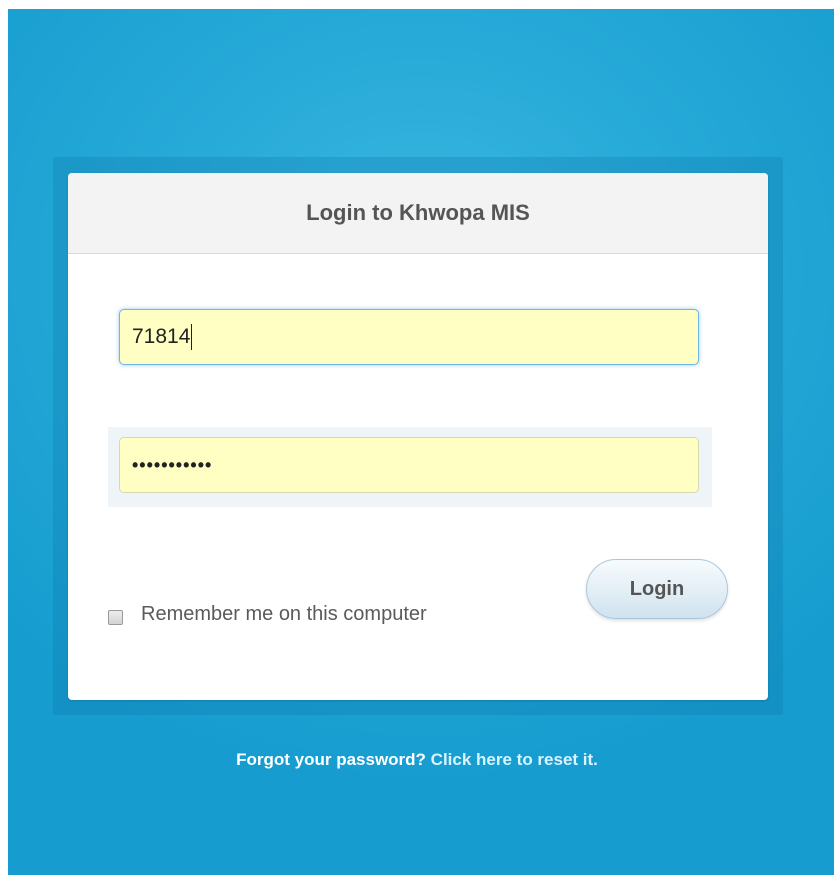 The image size is (834, 875). I want to click on password-value: •••••••••••, so click(172, 464).